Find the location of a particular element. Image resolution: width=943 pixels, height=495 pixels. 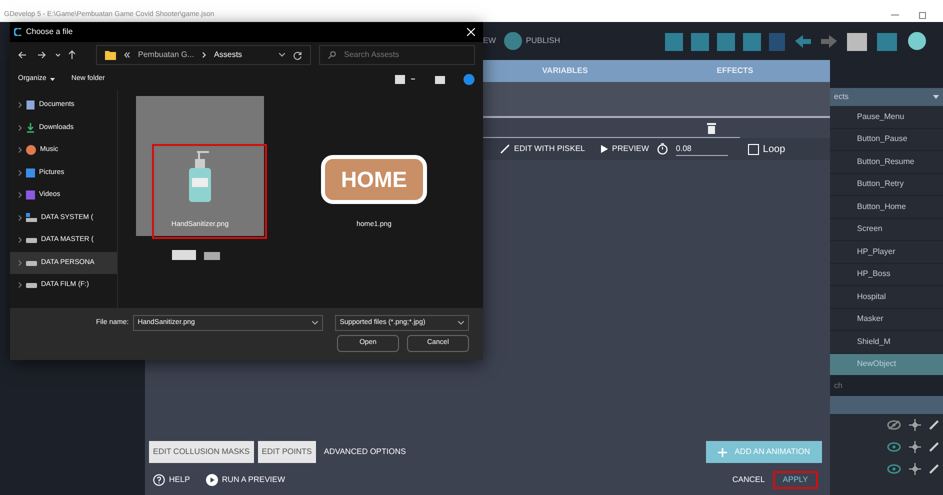

address-bar: Pembuatan G... Assests is located at coordinates (203, 55).